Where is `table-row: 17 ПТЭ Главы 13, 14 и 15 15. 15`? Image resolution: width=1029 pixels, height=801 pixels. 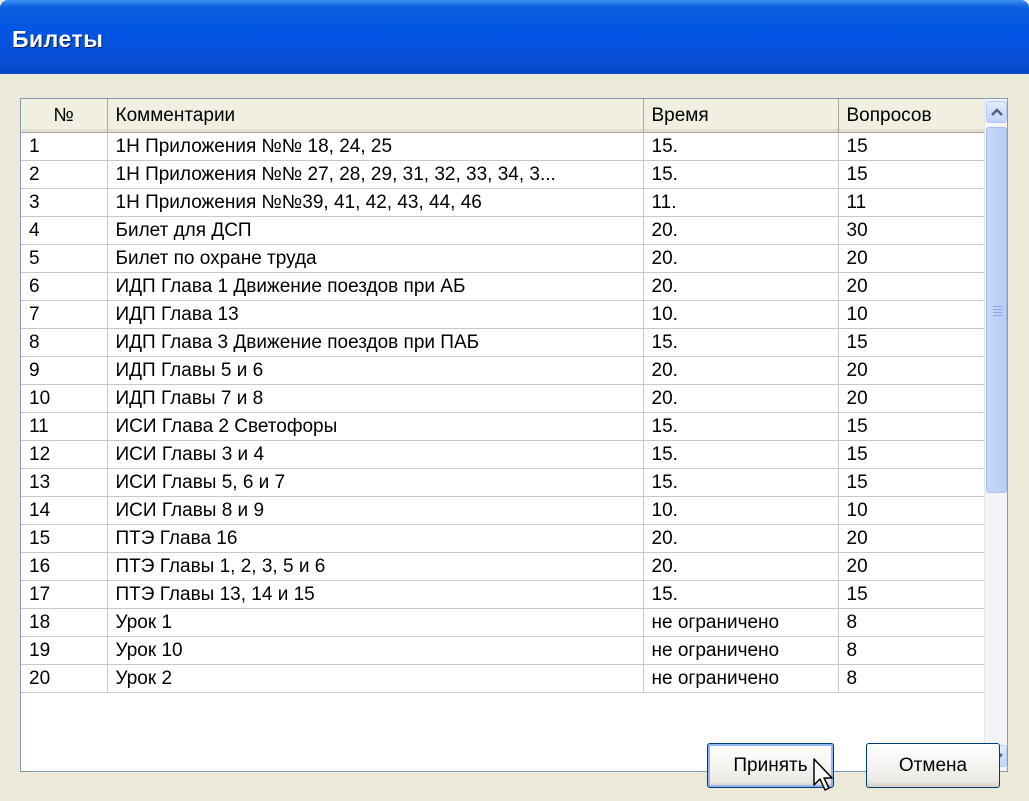
table-row: 17 ПТЭ Главы 13, 14 и 15 15. 15 is located at coordinates (503, 594).